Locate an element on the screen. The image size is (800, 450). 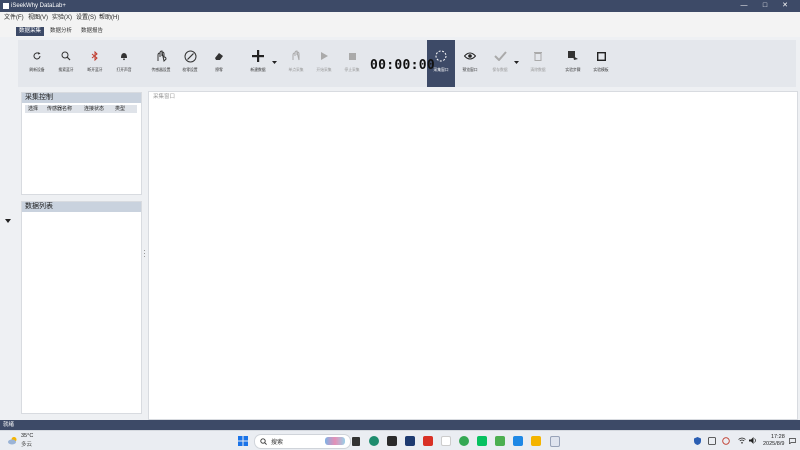
stop-collect-label: 停止采集 is located at coordinates (352, 70).